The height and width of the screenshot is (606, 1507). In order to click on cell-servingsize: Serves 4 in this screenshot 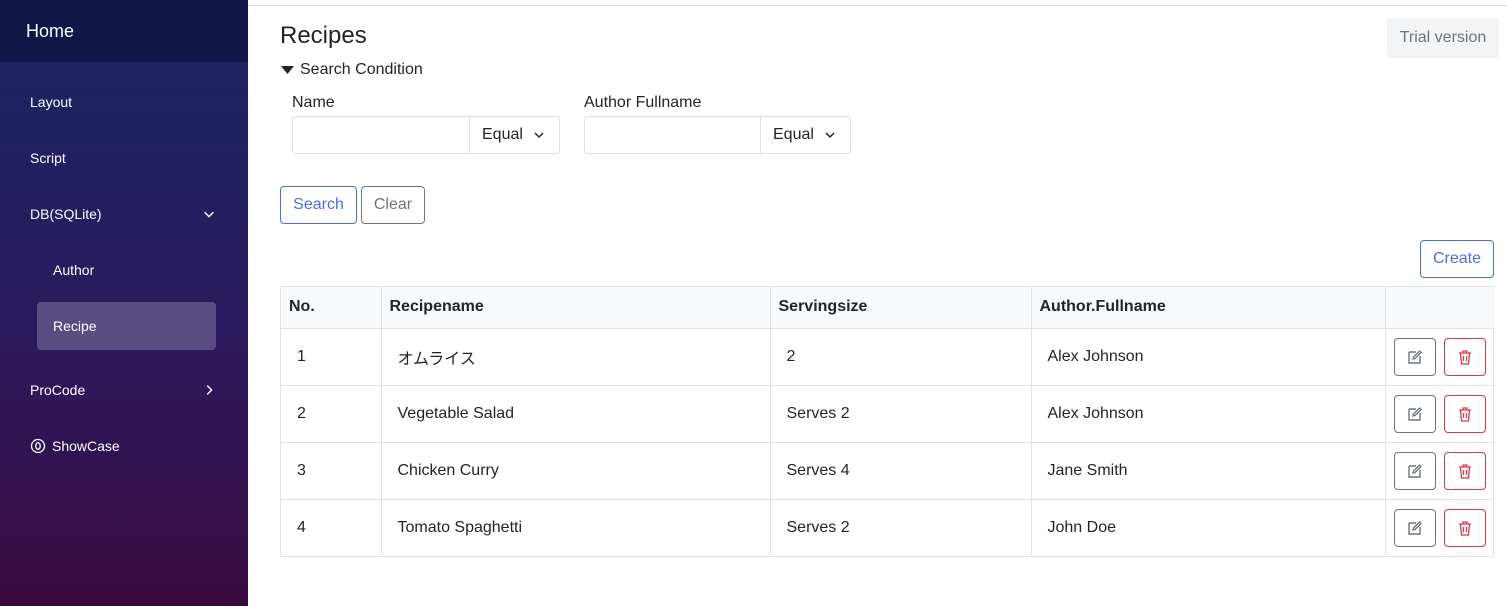, I will do `click(901, 471)`.